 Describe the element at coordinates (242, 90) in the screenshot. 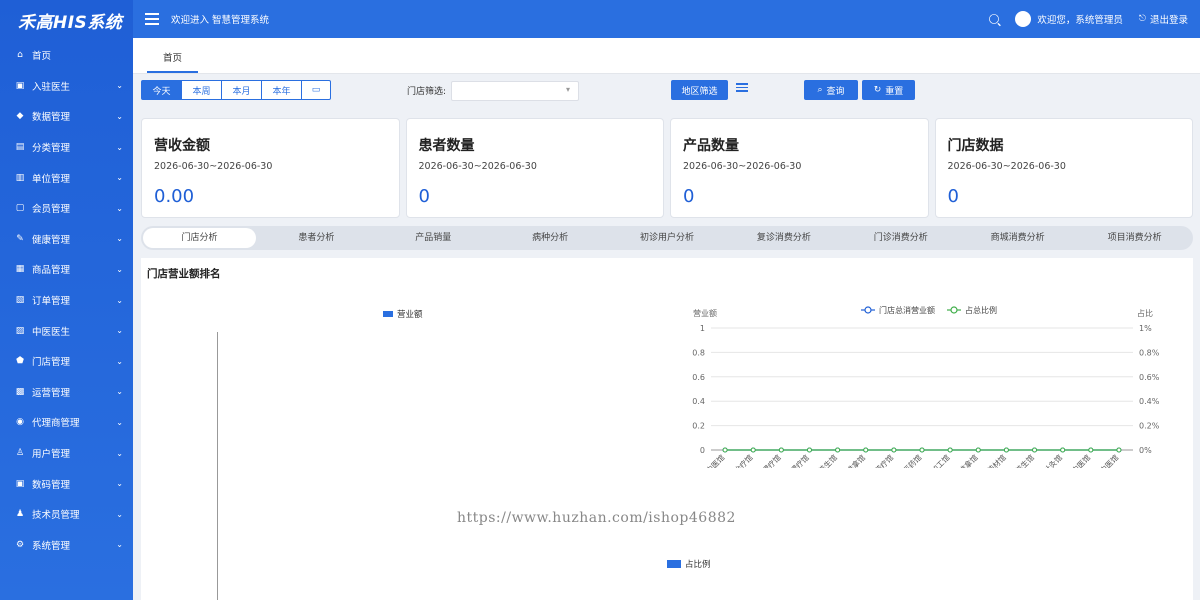

I see `period-month-button: 本月` at that location.